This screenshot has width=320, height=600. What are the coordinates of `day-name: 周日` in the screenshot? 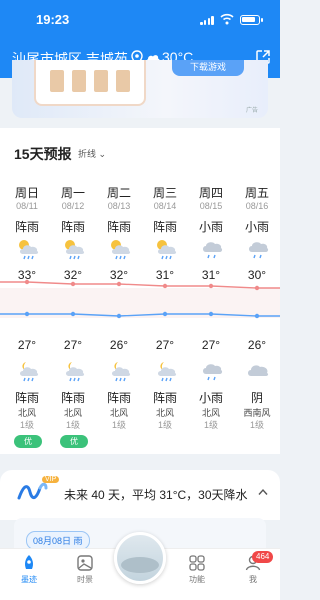 It's located at (26, 193).